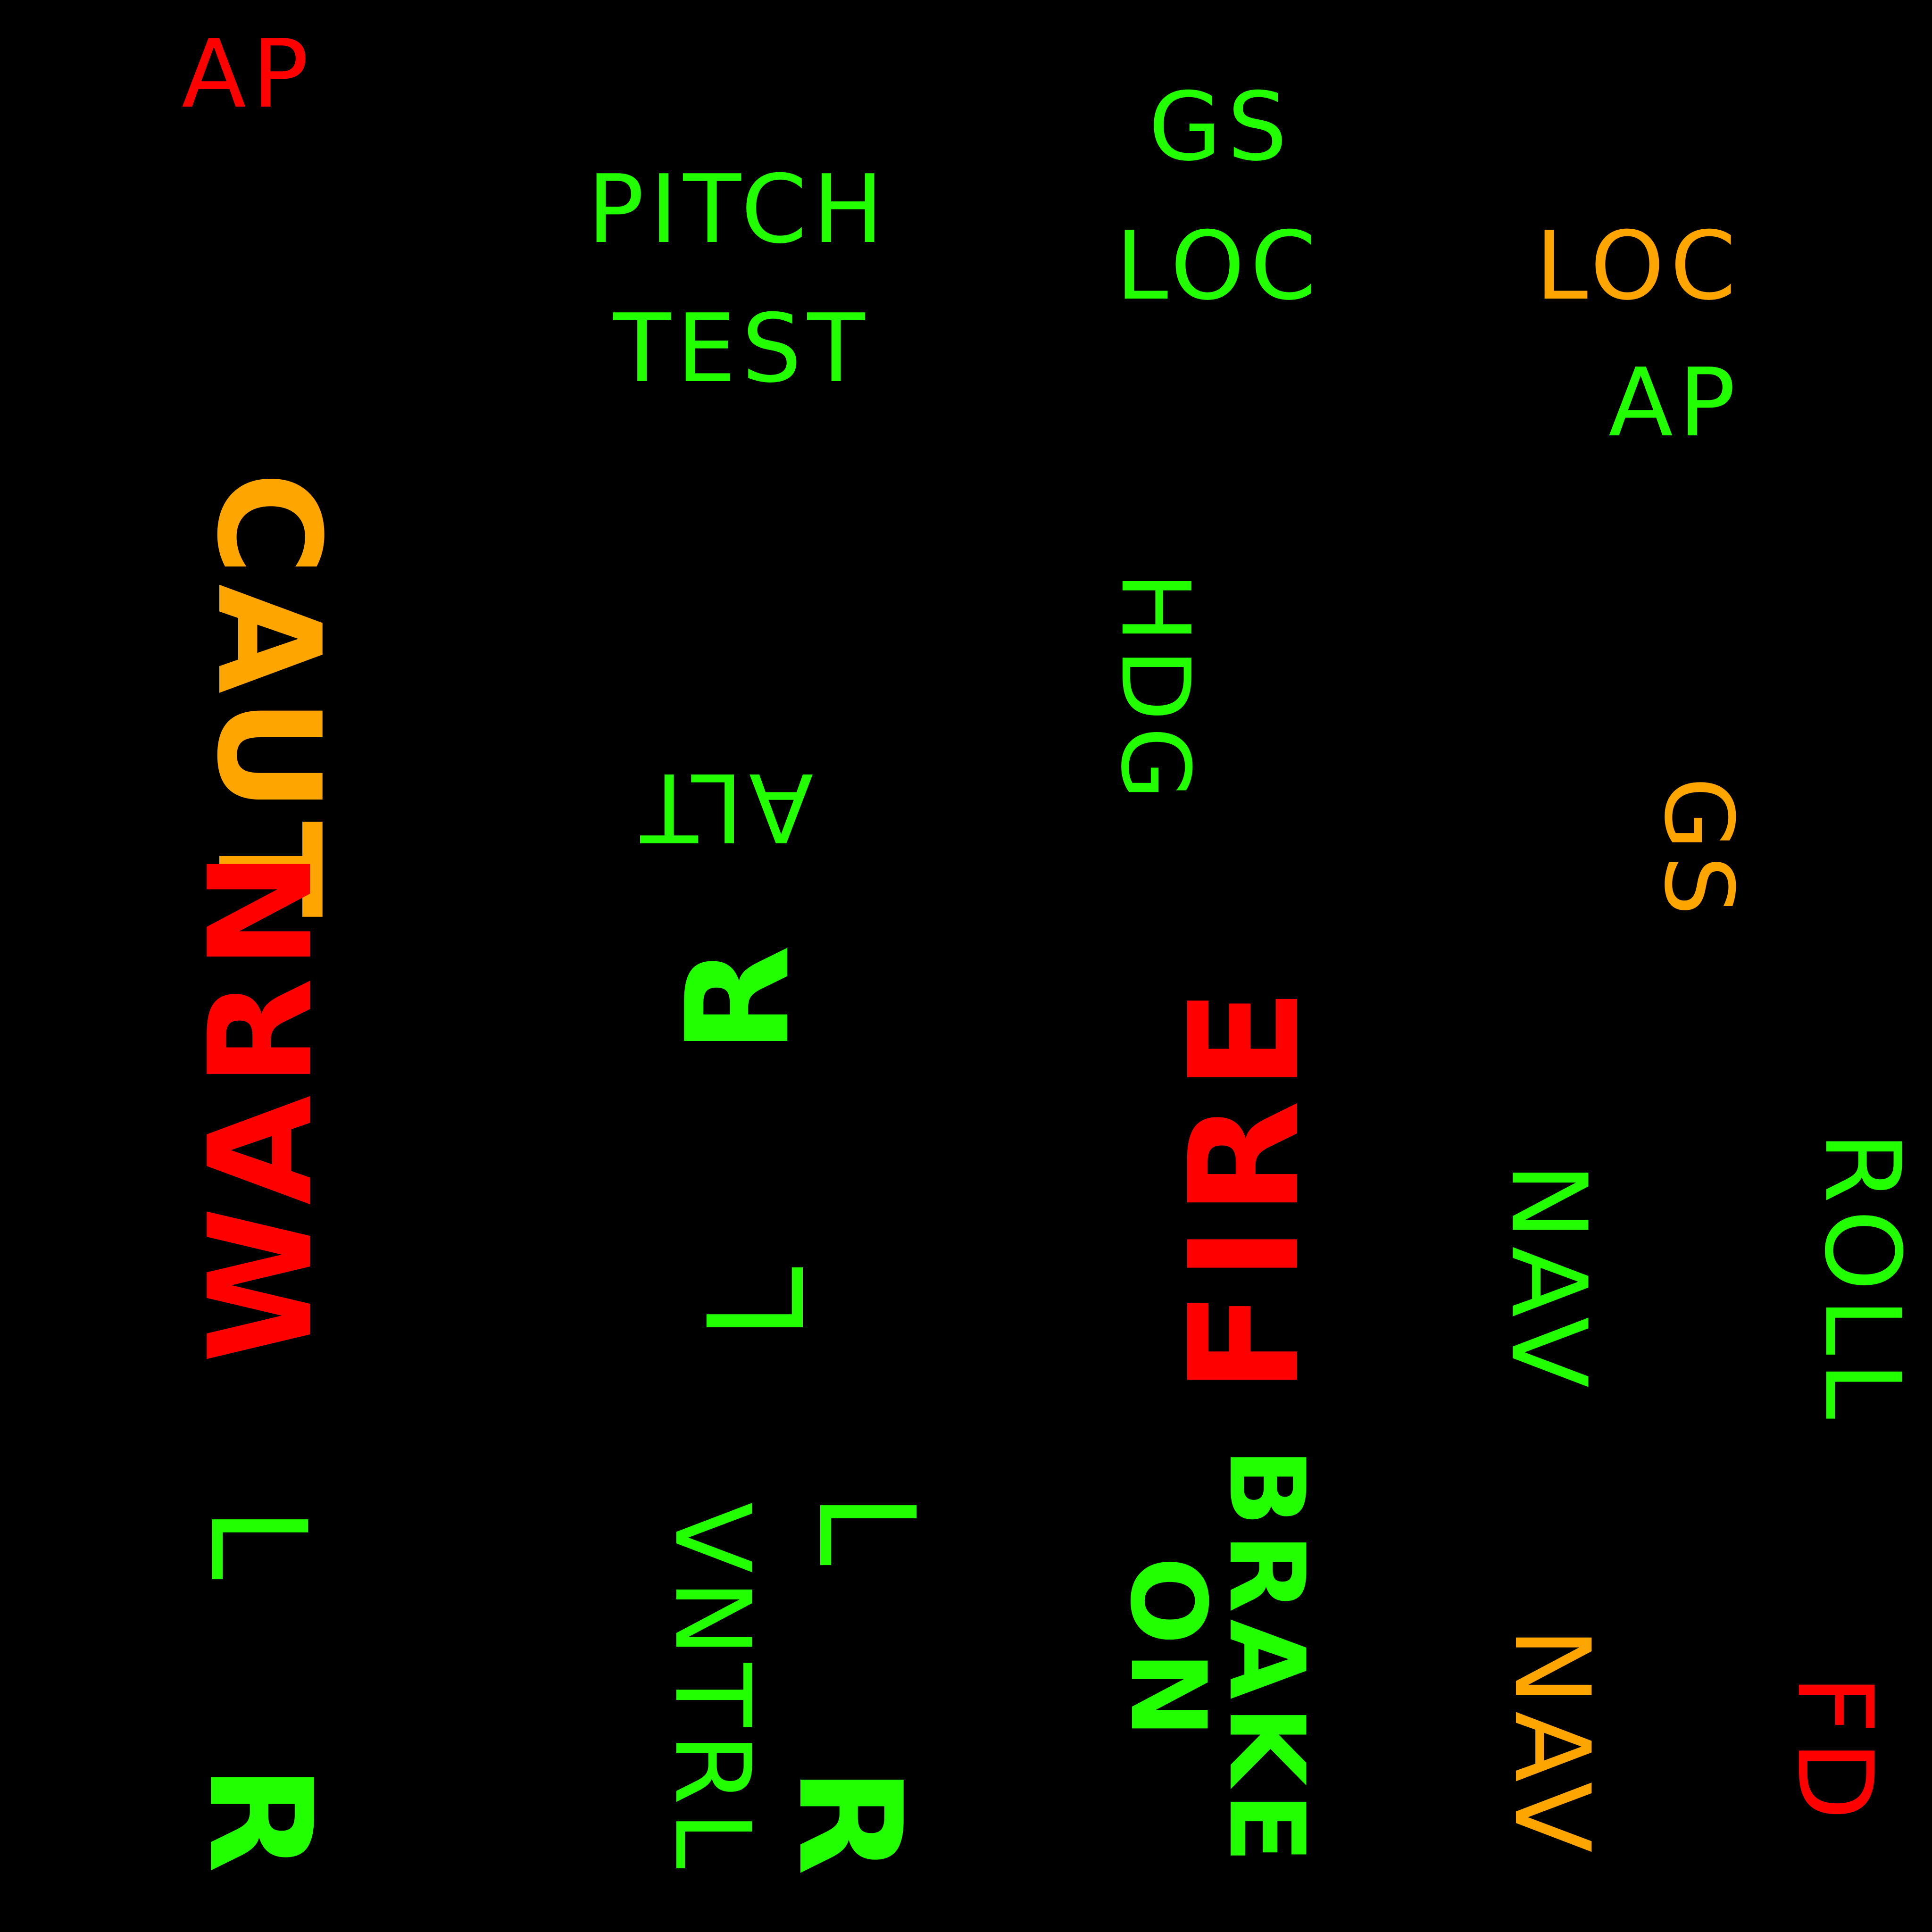 The width and height of the screenshot is (1932, 1932). I want to click on annunciator-pitch: PITCH, so click(739, 210).